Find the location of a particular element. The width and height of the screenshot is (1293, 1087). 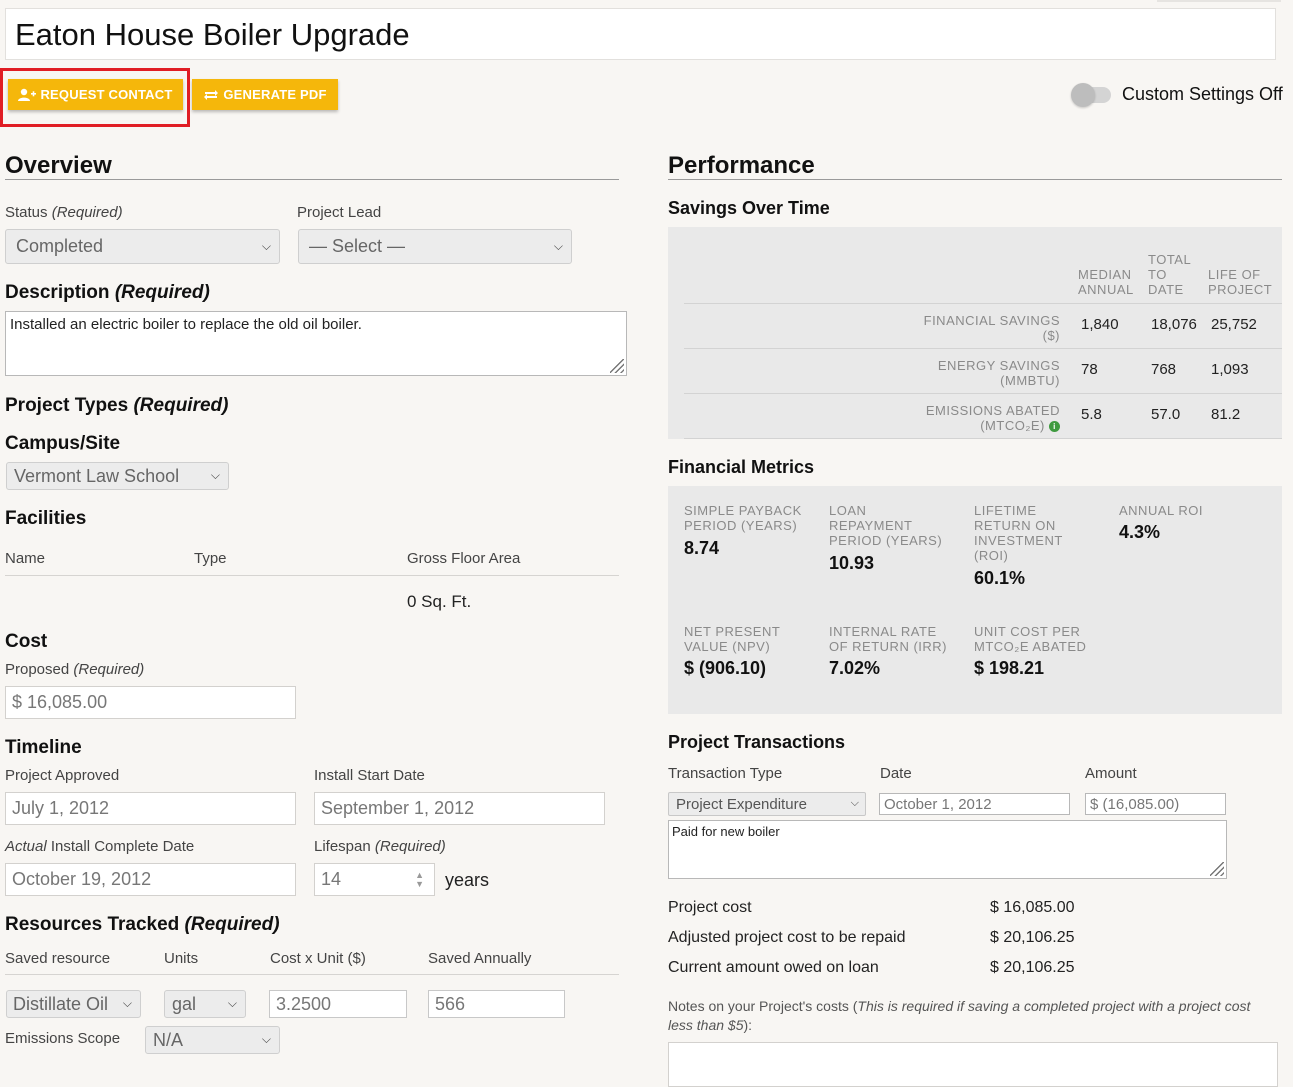

transaction-note-textarea: Paid for new boiler is located at coordinates (947, 849).